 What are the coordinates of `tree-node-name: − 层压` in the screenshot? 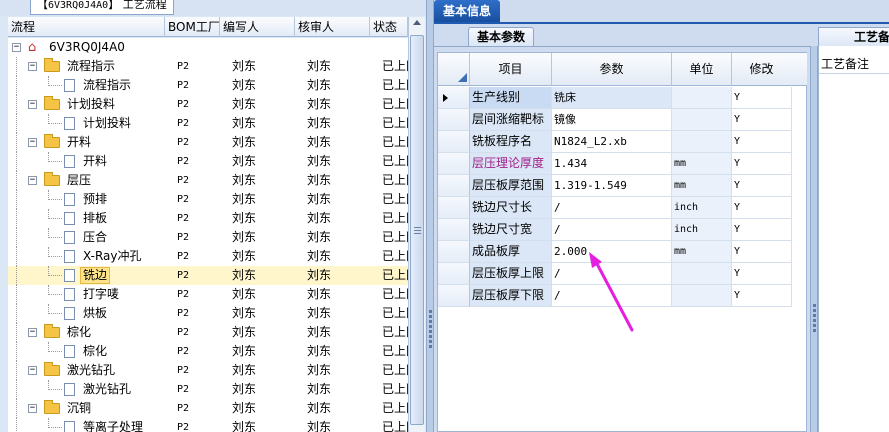 It's located at (90, 180).